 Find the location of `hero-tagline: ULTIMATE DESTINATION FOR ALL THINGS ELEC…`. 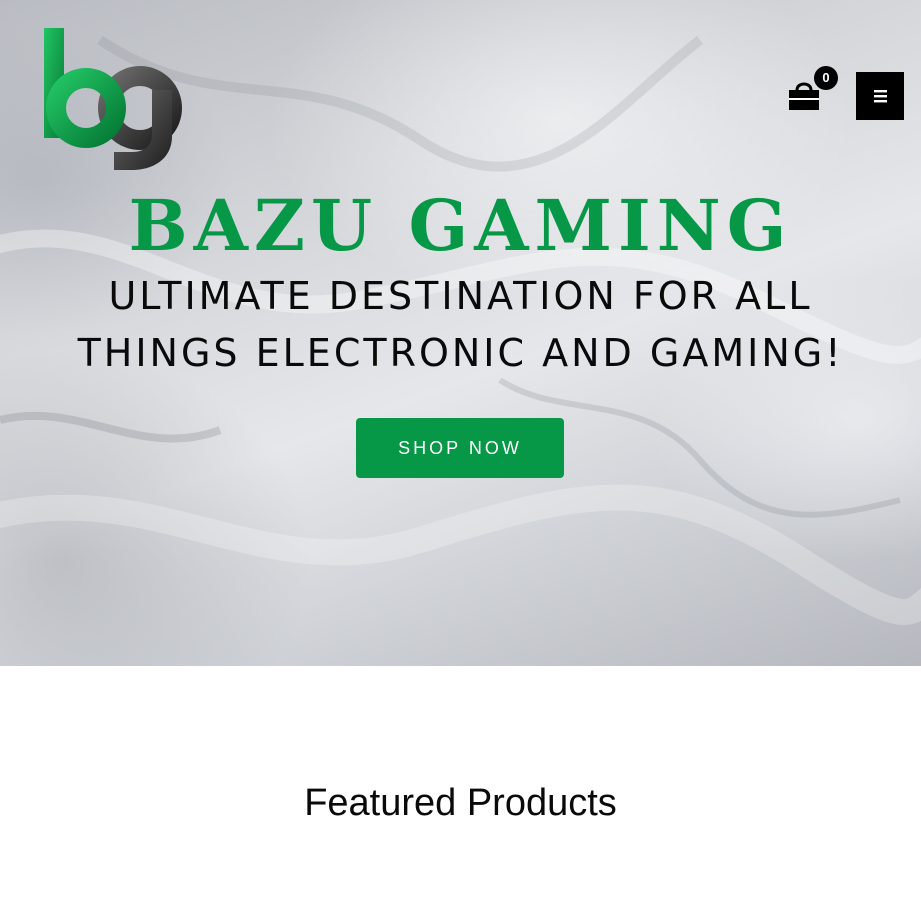

hero-tagline: ULTIMATE DESTINATION FOR ALL THINGS ELEC… is located at coordinates (460, 325).